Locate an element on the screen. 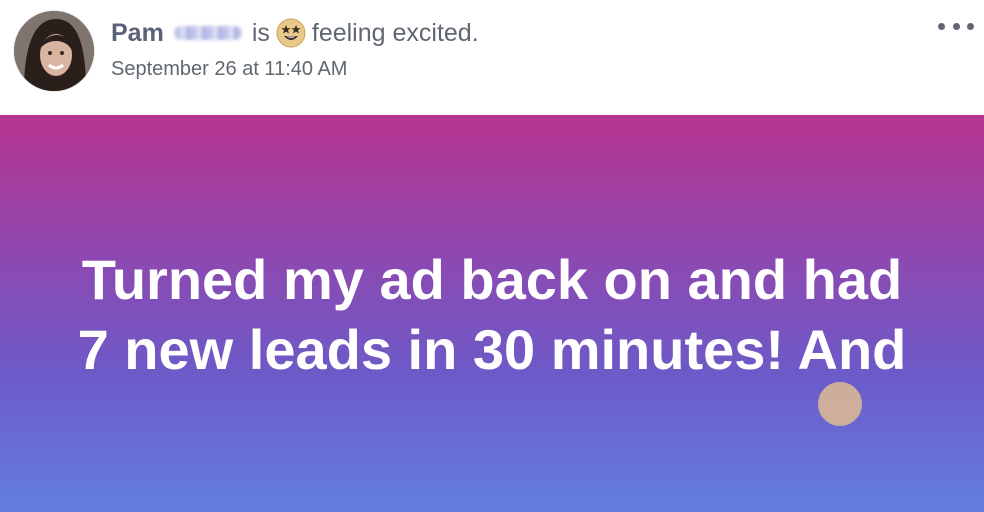 The image size is (984, 512). post-timestamp-link: September 26 at 11:40 AM is located at coordinates (229, 69).